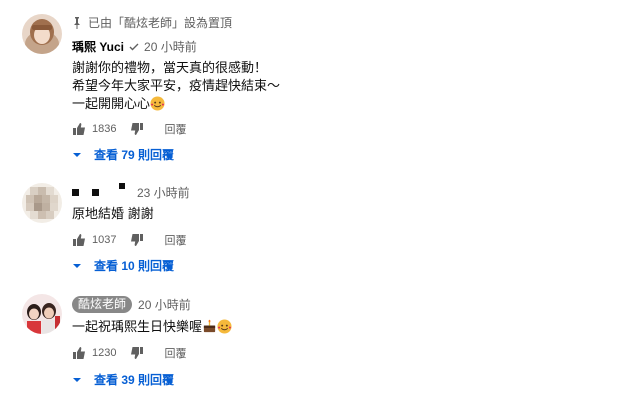 This screenshot has height=401, width=630. Describe the element at coordinates (113, 213) in the screenshot. I see `comment-text: 原地結婚 謝謝` at that location.